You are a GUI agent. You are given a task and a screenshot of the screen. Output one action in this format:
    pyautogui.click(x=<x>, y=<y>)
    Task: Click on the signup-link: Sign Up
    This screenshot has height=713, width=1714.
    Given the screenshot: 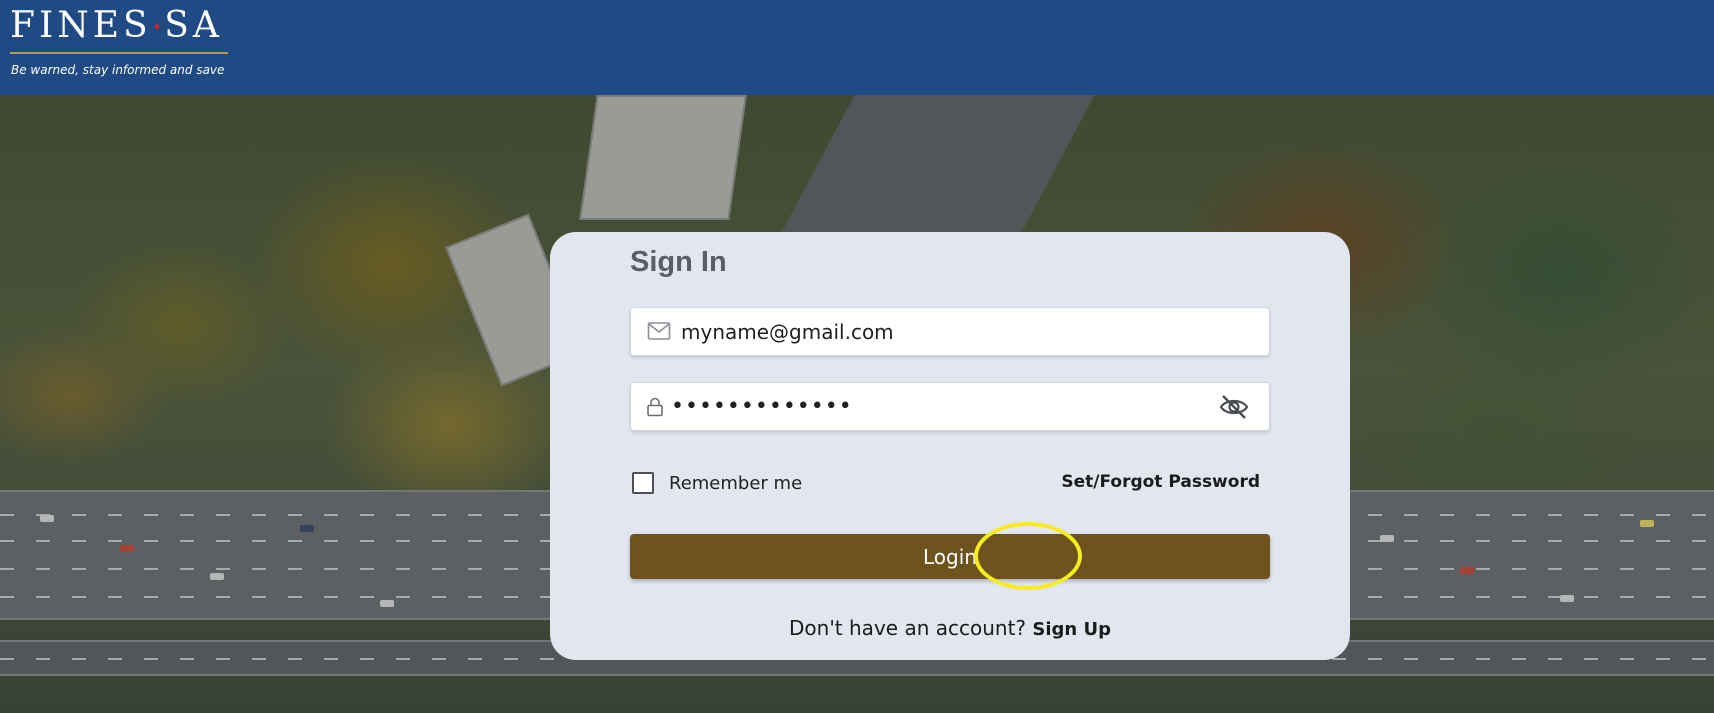 What is the action you would take?
    pyautogui.click(x=1071, y=629)
    